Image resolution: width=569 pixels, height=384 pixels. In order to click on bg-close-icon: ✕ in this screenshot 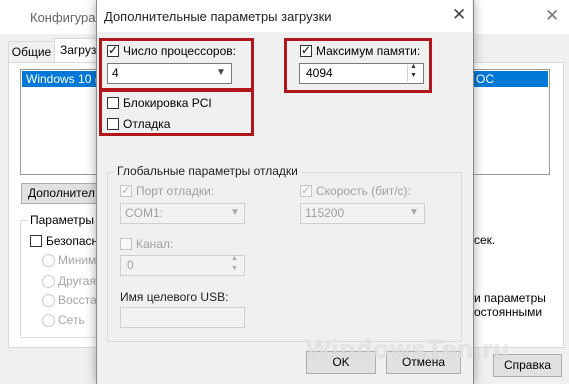, I will do `click(552, 16)`.